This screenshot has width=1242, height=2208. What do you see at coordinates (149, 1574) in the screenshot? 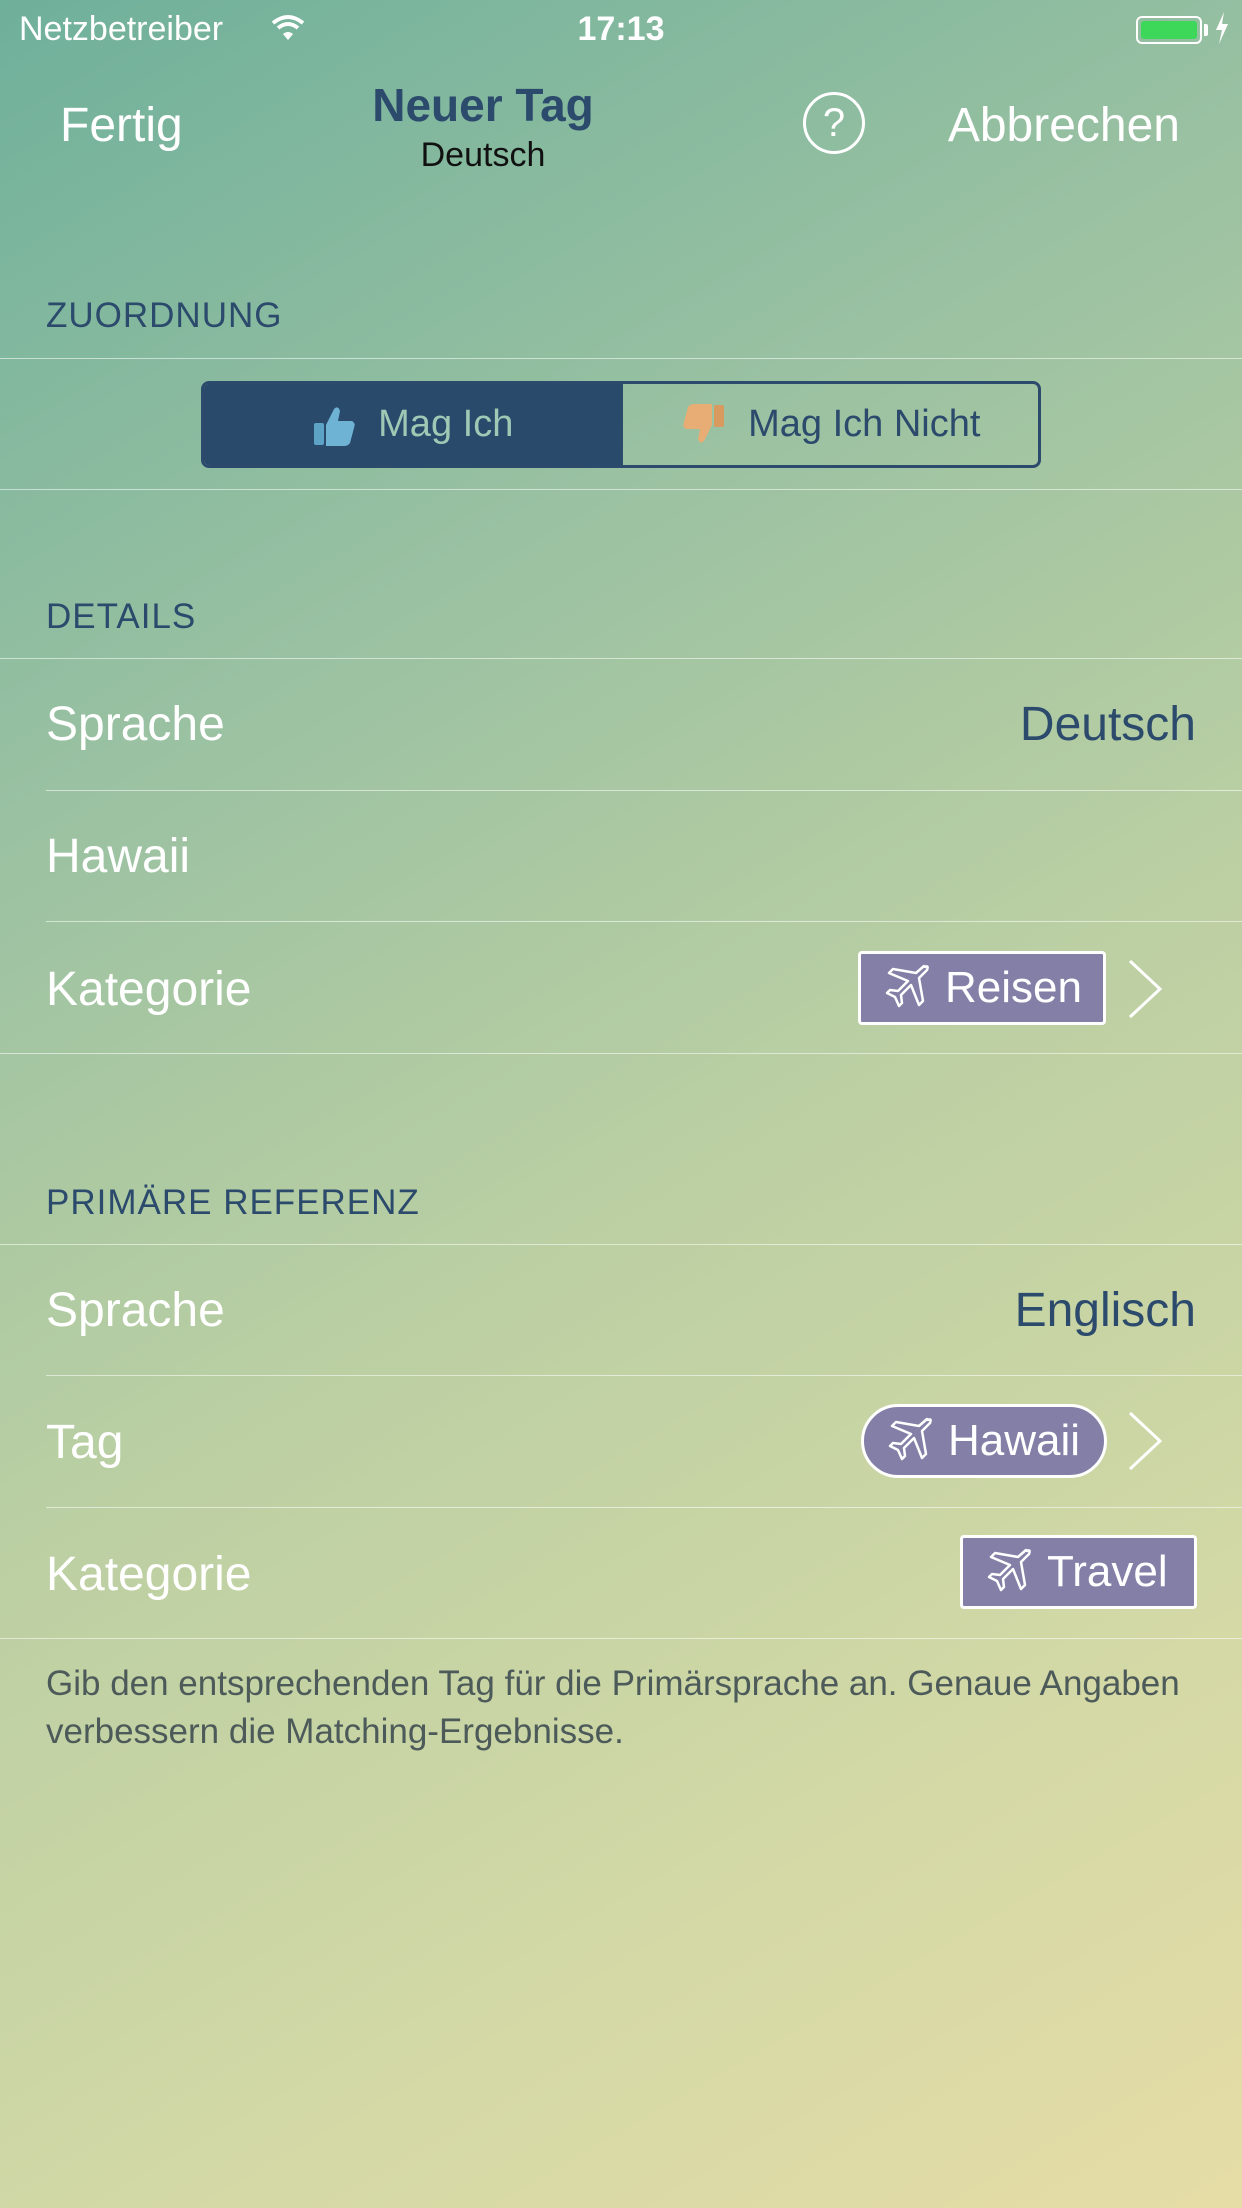
I see `reference-category-label: Kategorie` at bounding box center [149, 1574].